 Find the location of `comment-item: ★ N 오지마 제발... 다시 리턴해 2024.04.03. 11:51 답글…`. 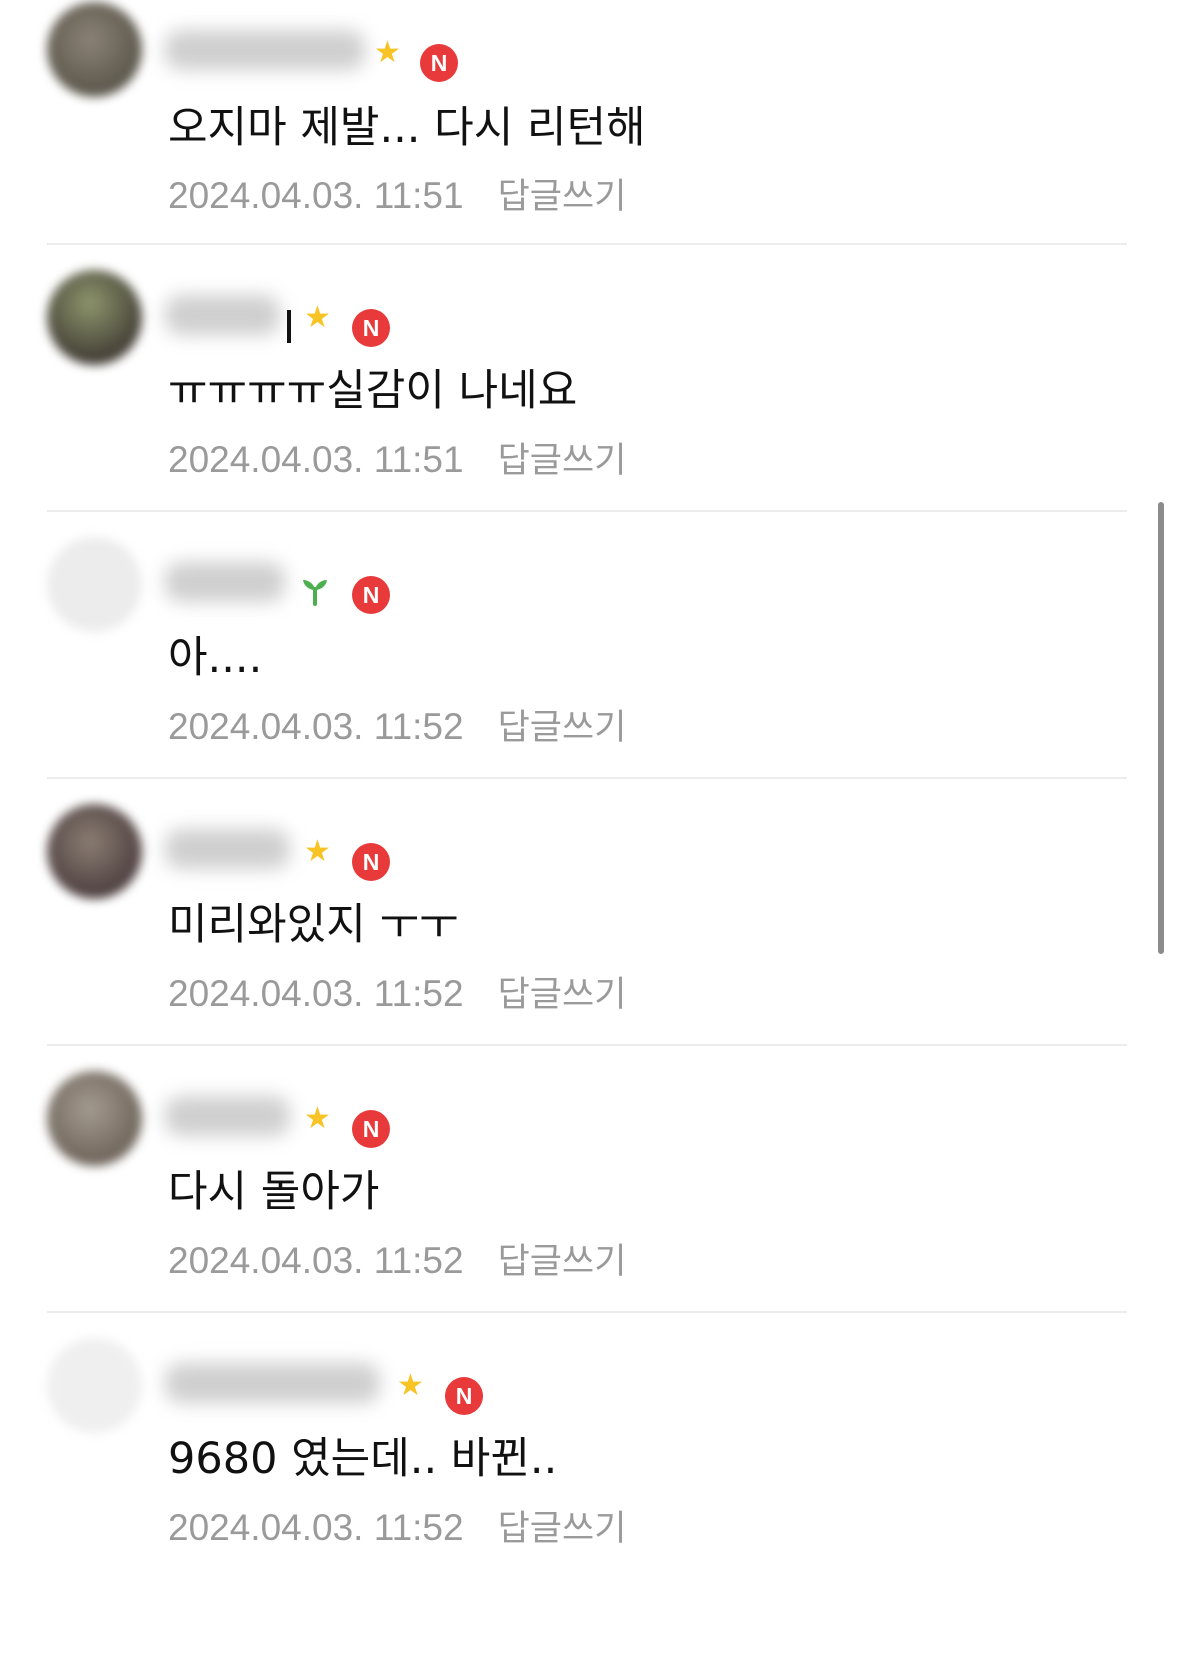

comment-item: ★ N 오지마 제발... 다시 리턴해 2024.04.03. 11:51 답글… is located at coordinates (589, 122).